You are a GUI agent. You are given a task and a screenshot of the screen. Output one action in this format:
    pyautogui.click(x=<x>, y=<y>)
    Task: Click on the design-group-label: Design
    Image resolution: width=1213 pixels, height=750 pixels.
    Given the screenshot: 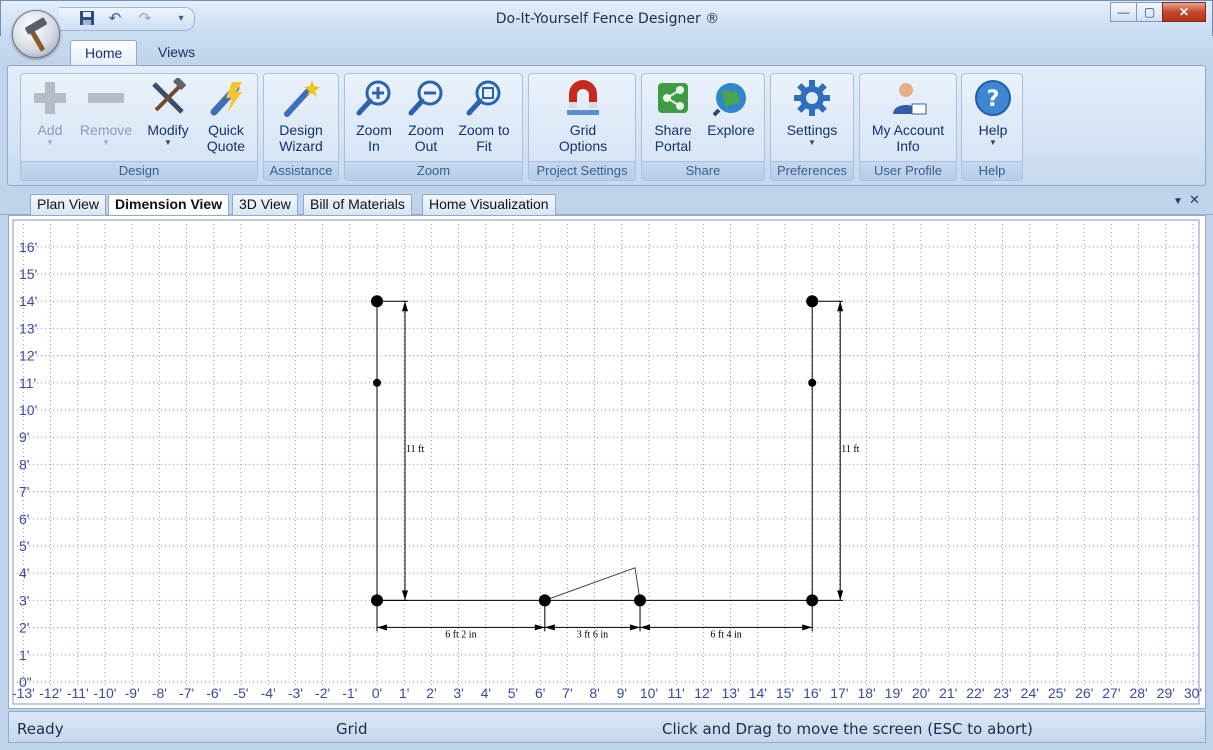 What is the action you would take?
    pyautogui.click(x=139, y=170)
    